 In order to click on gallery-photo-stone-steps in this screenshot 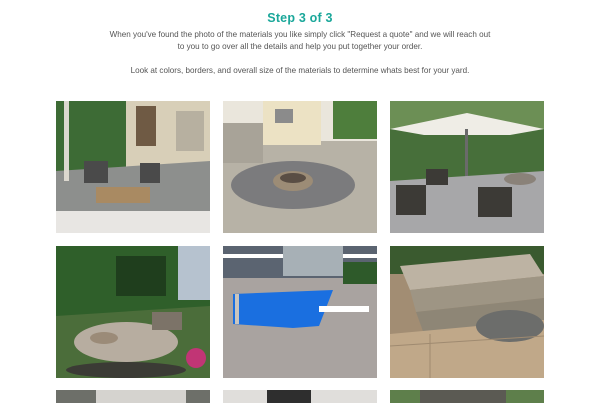, I will do `click(467, 312)`.